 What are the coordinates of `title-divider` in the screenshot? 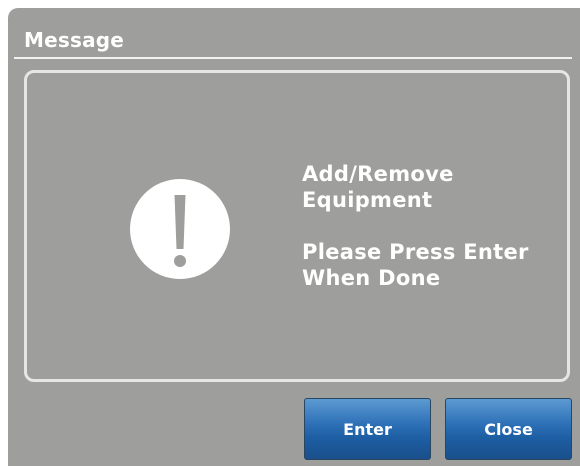 It's located at (293, 58).